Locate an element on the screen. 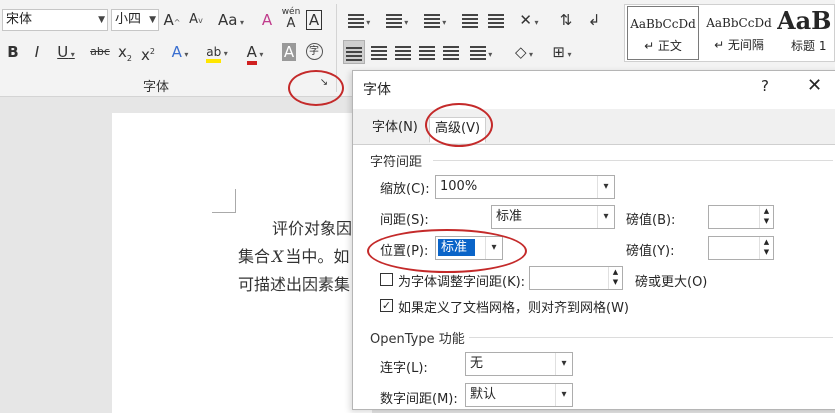 The width and height of the screenshot is (835, 413). ligatures-value: 无 is located at coordinates (477, 363).